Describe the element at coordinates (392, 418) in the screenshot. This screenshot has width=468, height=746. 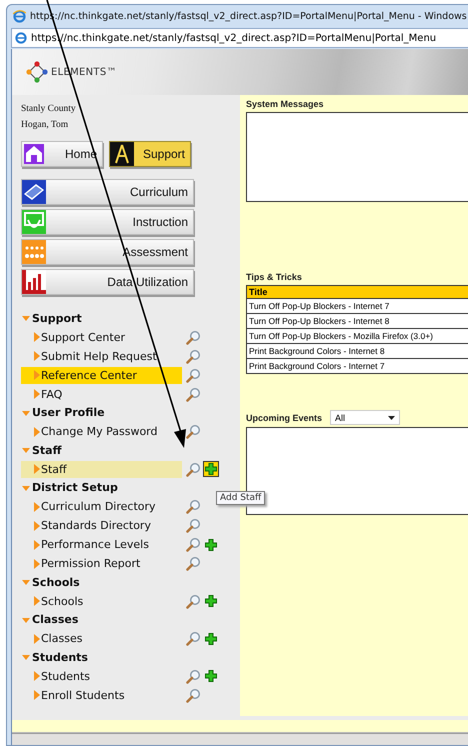
I see `dropdown-arrow-icon` at that location.